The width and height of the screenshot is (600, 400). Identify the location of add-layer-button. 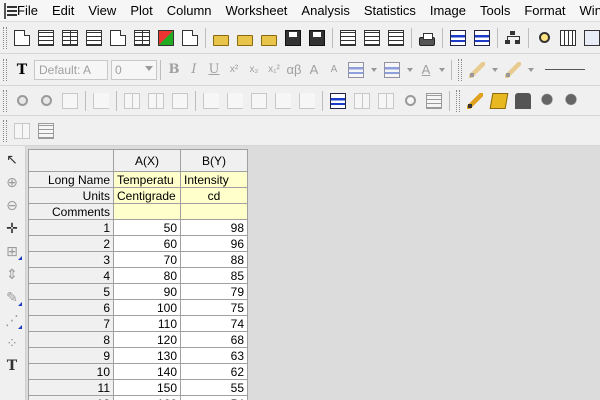
(132, 101).